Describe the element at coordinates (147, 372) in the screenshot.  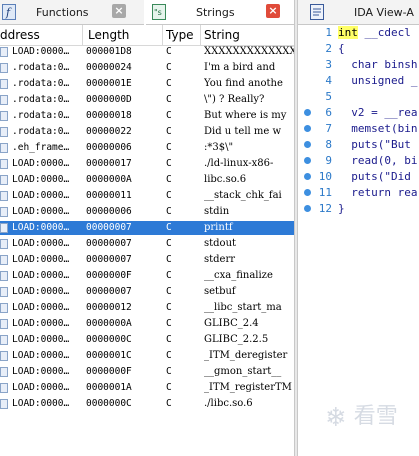
I see `table-row: LOAD:0000… 0000000F C __gmon_start__` at that location.